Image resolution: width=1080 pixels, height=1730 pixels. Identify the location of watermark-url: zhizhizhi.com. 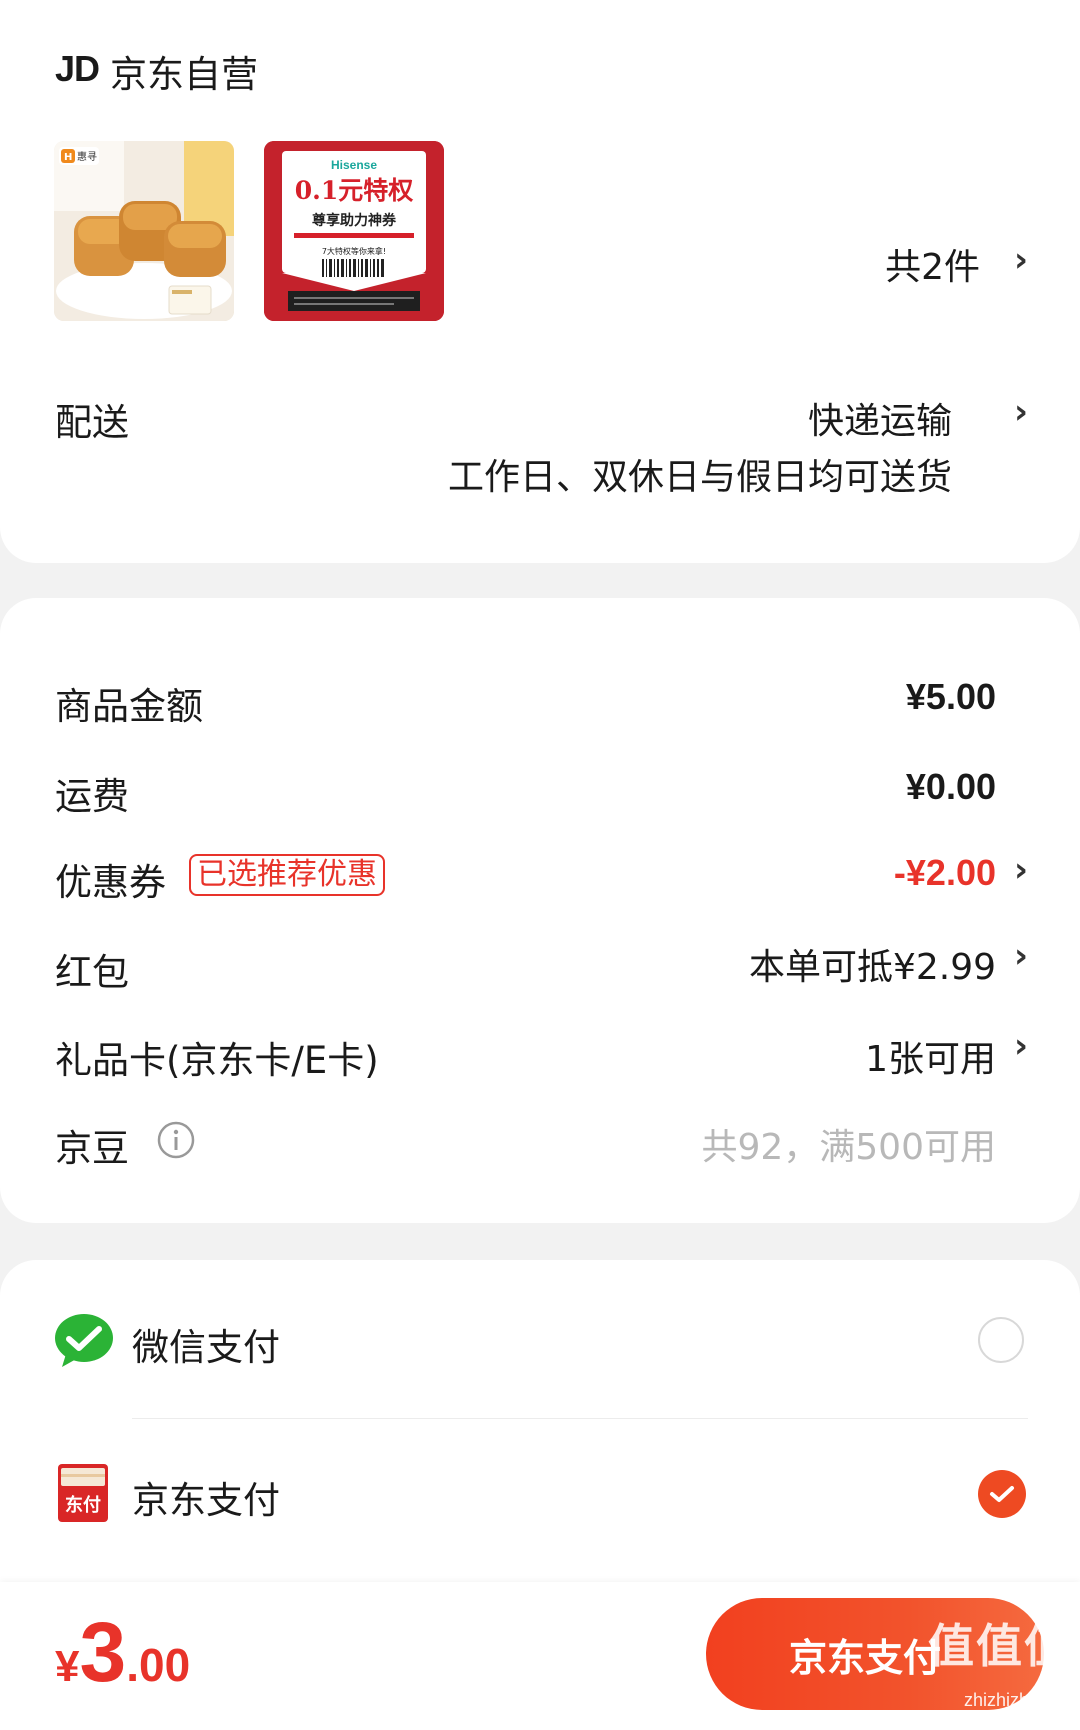
(1017, 1700).